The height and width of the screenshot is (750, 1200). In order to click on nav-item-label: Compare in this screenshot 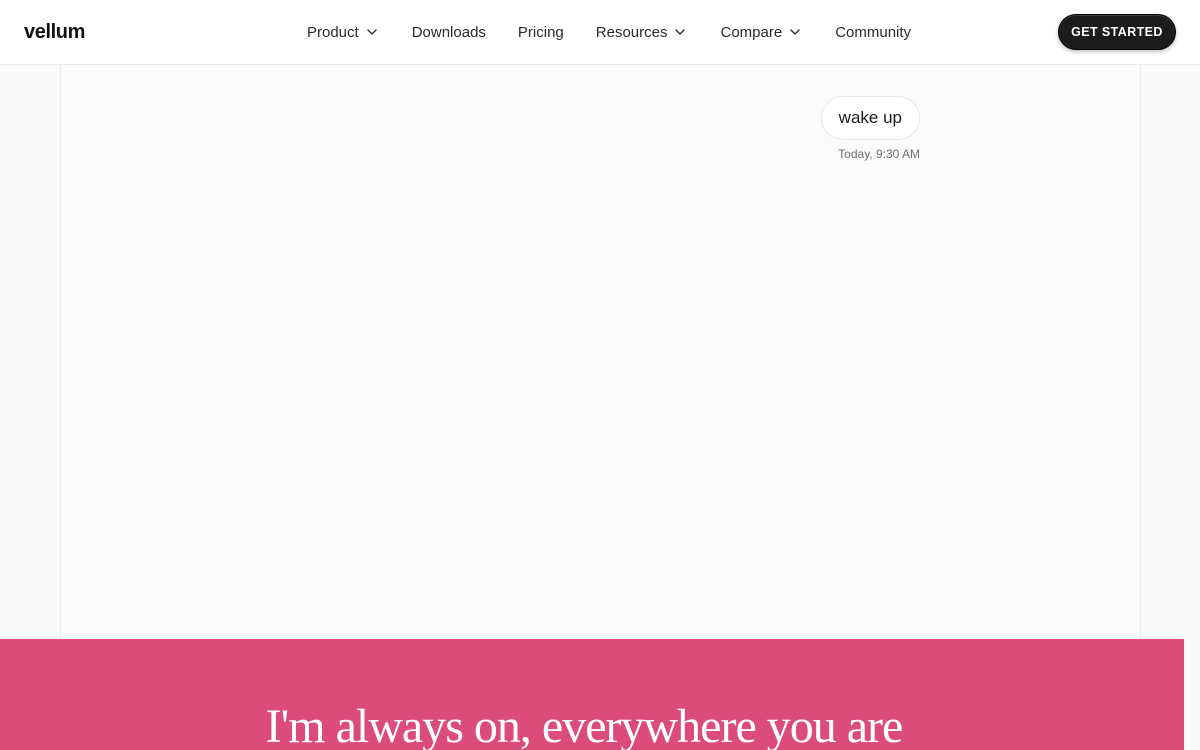, I will do `click(751, 32)`.